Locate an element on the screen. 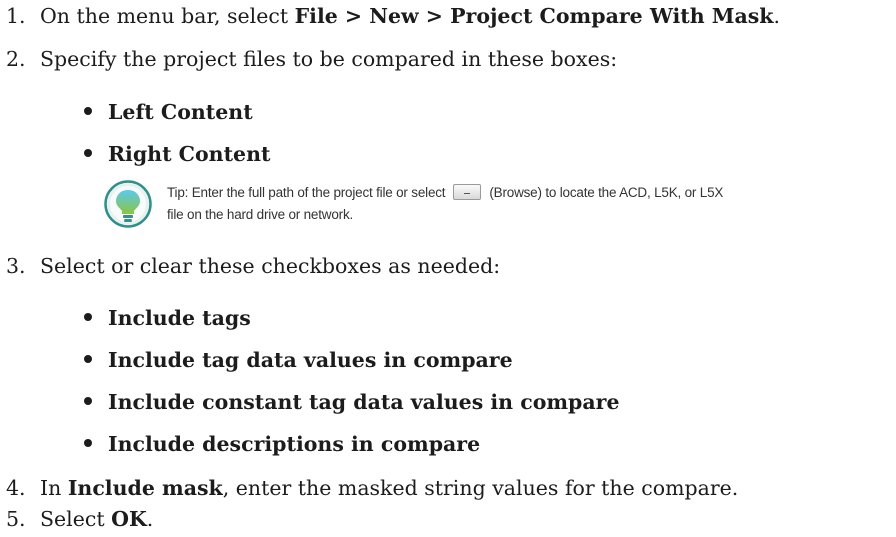  step-text: Select is located at coordinates (76, 519).